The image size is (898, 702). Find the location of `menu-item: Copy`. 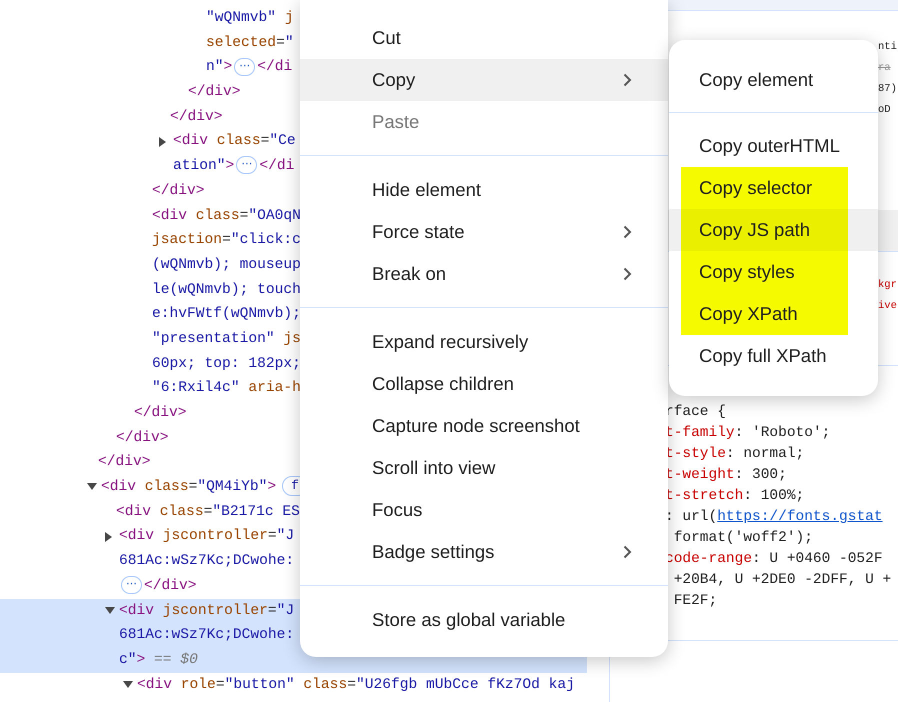

menu-item: Copy is located at coordinates (484, 80).